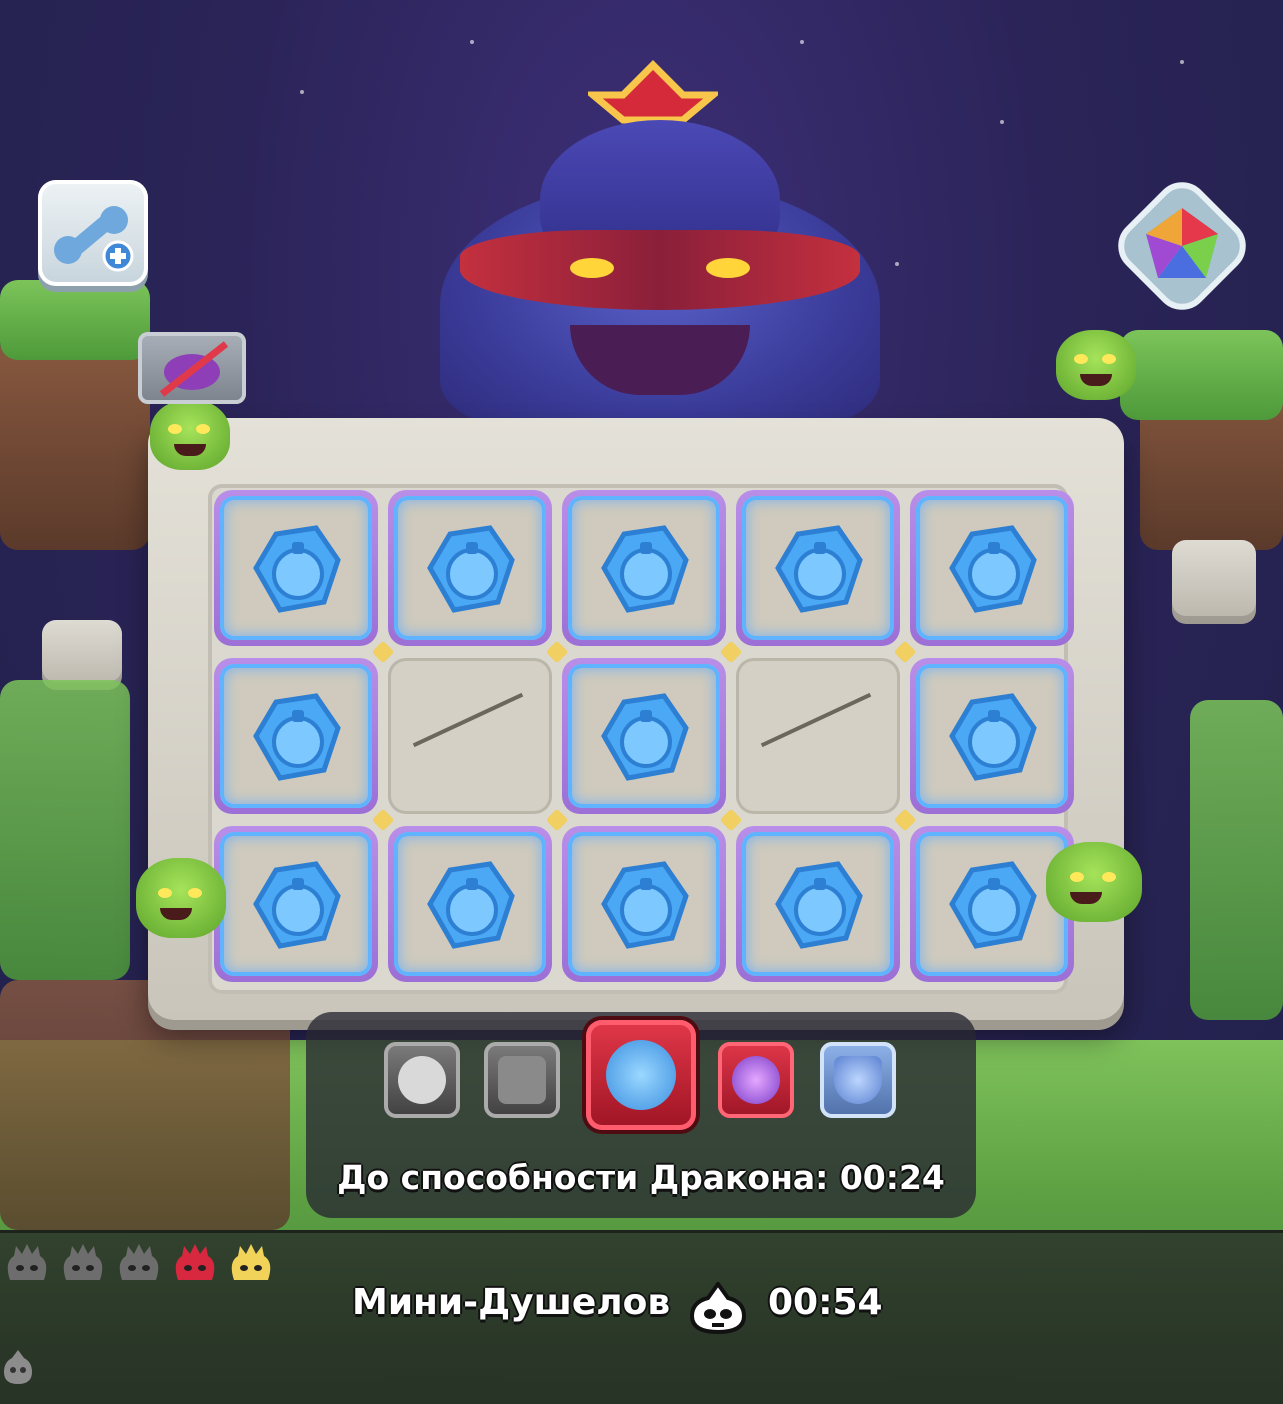 This screenshot has height=1404, width=1283. I want to click on dark-mask-icon, so click(522, 1080).